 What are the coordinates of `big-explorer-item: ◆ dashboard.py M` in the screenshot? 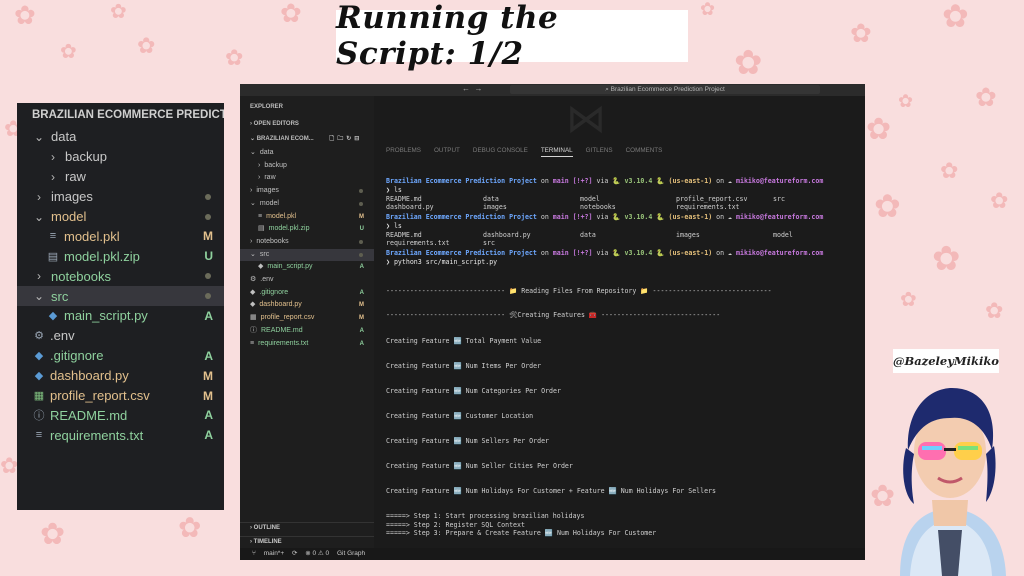 It's located at (120, 376).